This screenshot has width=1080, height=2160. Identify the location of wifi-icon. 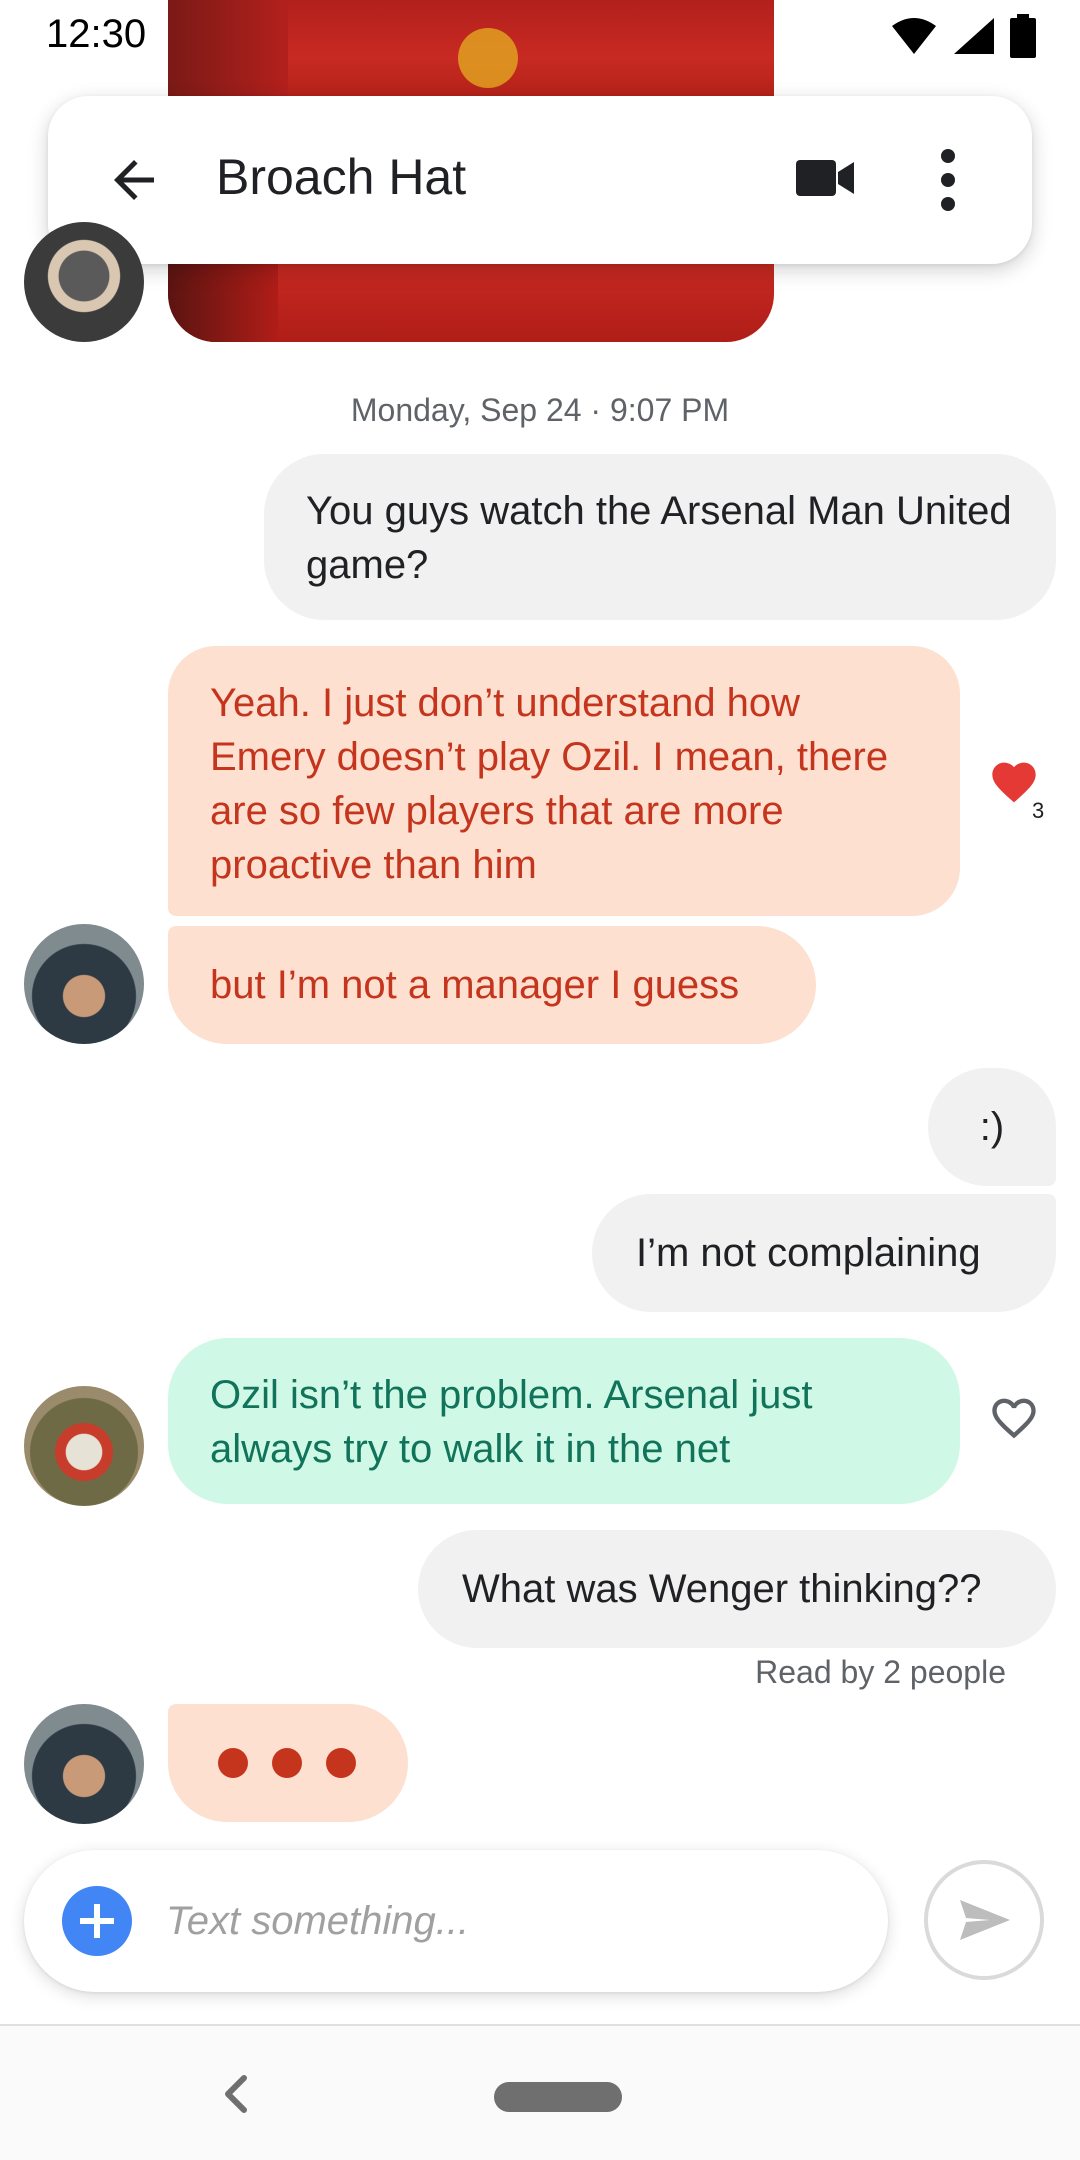
(914, 36).